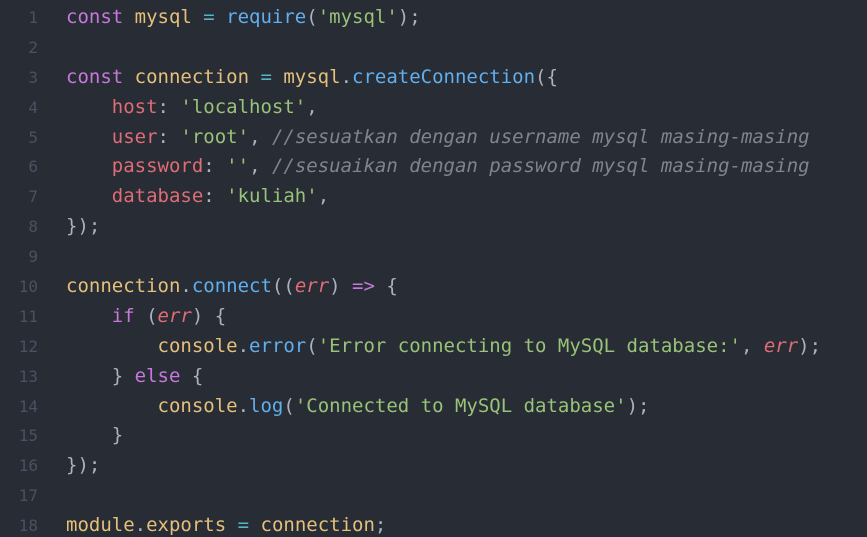  Describe the element at coordinates (433, 377) in the screenshot. I see `code-line: 13 } else {` at that location.